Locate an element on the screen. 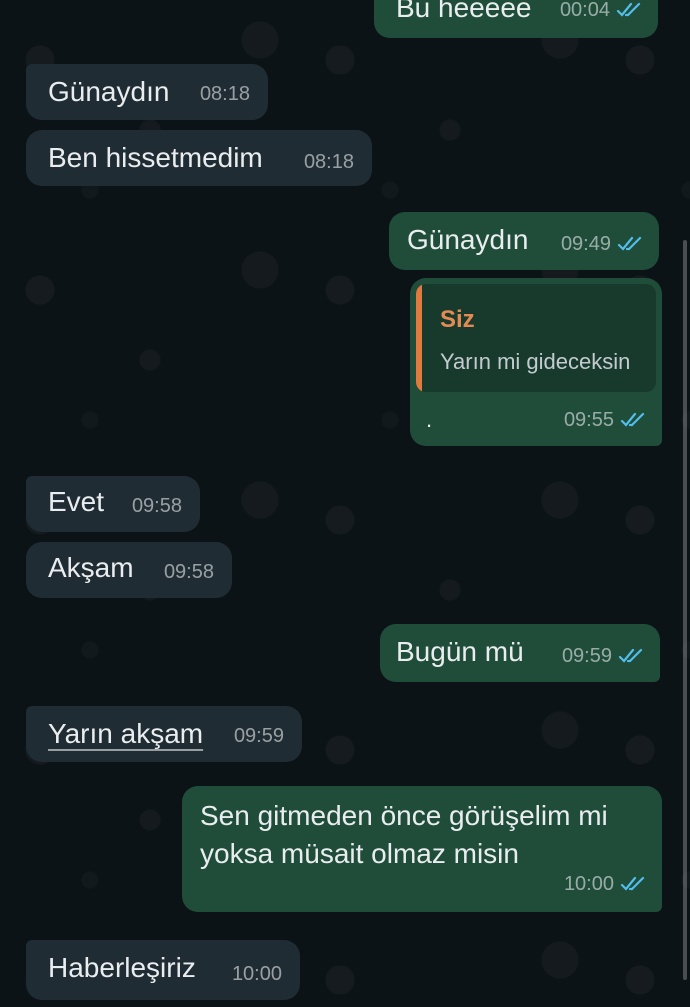 This screenshot has height=1007, width=690. message-time: 09:49 is located at coordinates (585, 244).